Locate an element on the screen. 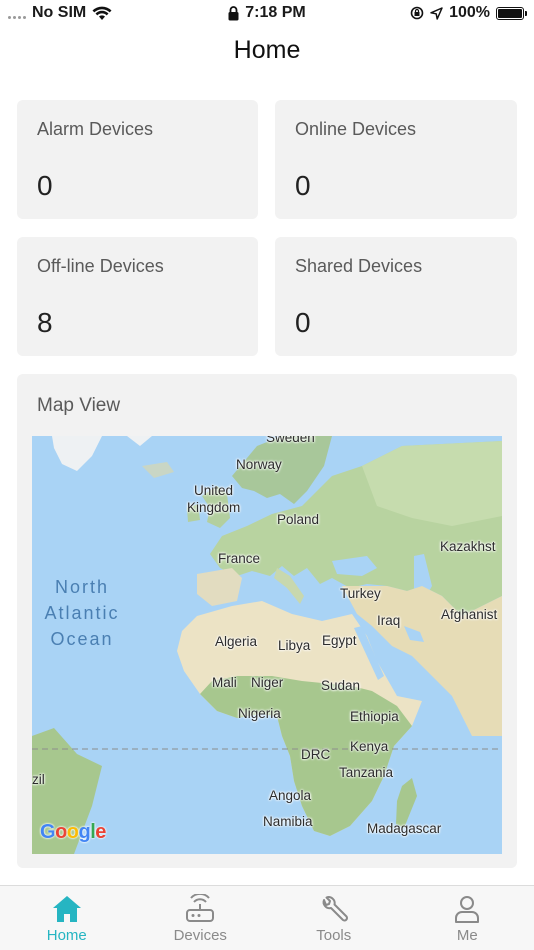  map-place-label: Poland is located at coordinates (298, 519).